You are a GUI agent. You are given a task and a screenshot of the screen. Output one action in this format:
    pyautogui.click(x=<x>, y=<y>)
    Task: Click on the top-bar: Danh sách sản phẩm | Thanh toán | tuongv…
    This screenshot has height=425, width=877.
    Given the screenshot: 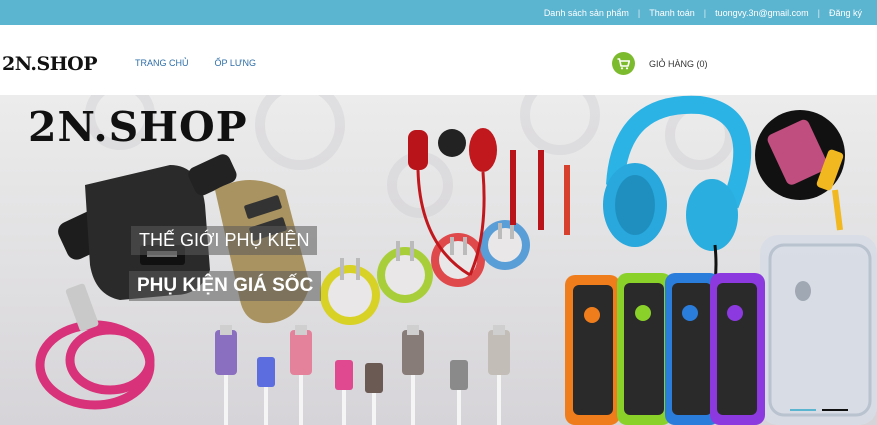 What is the action you would take?
    pyautogui.click(x=438, y=12)
    